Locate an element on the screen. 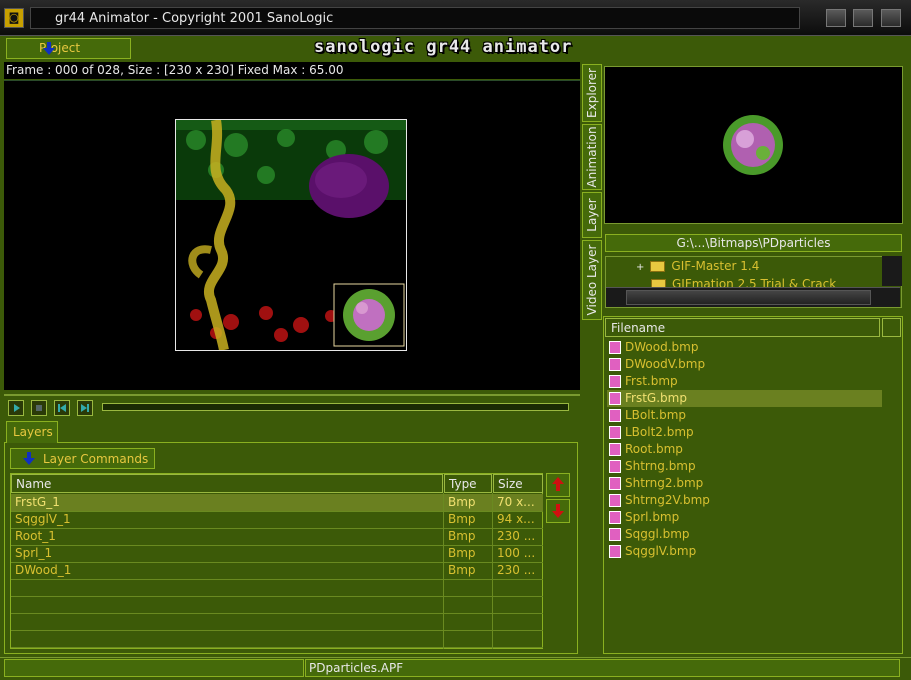  app-icon: ◙ is located at coordinates (14, 18).